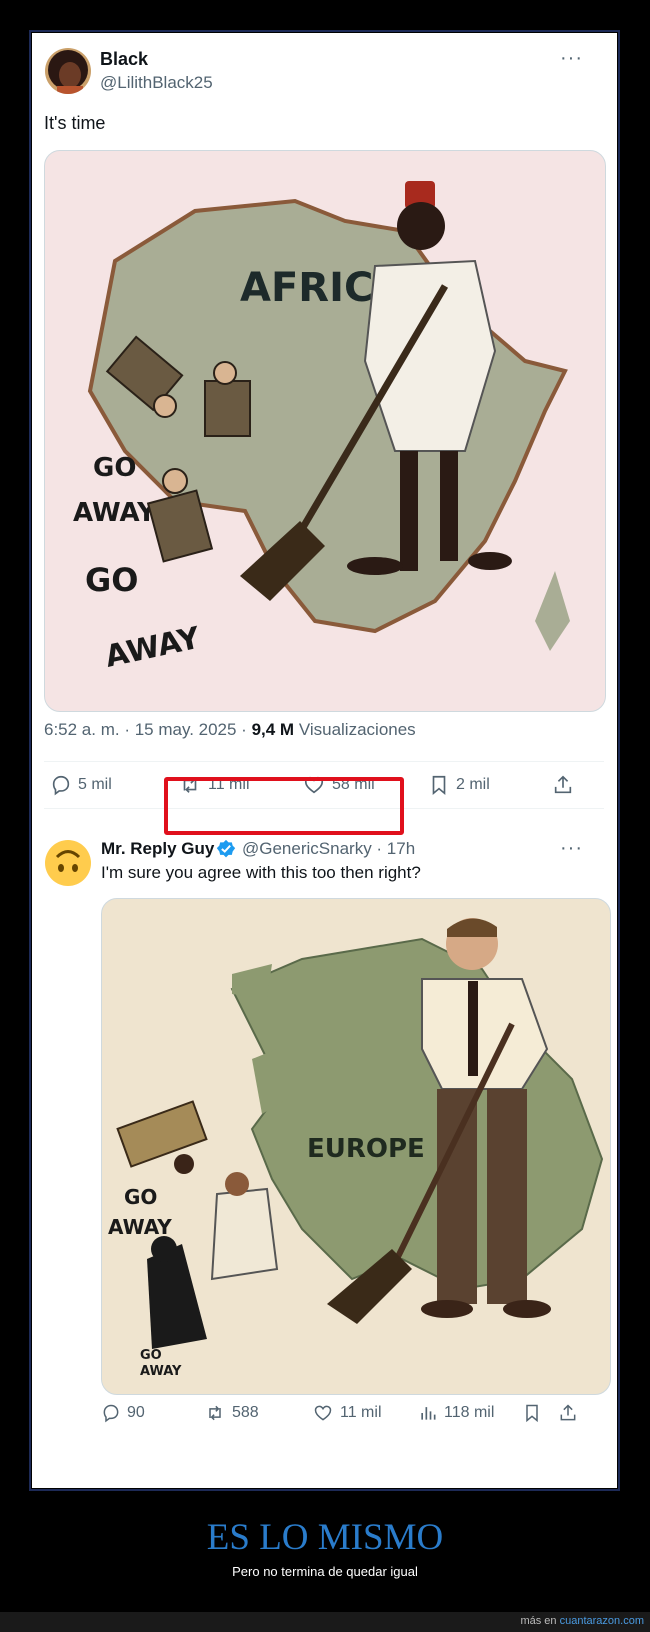  I want to click on retweet-icon, so click(215, 1413).